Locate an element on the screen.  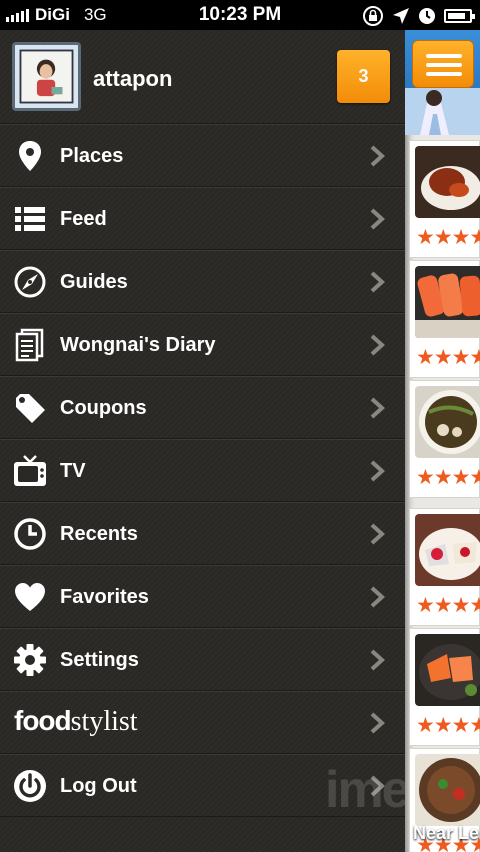
alarm-clock-icon is located at coordinates (427, 16).